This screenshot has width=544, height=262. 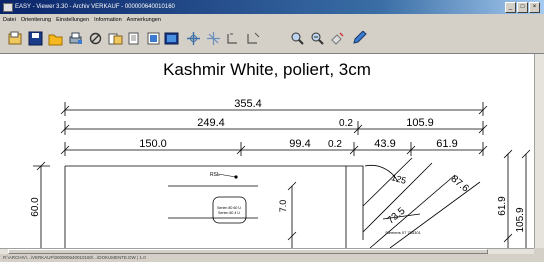 I want to click on dim-87-6: 87.6, so click(x=460, y=184).